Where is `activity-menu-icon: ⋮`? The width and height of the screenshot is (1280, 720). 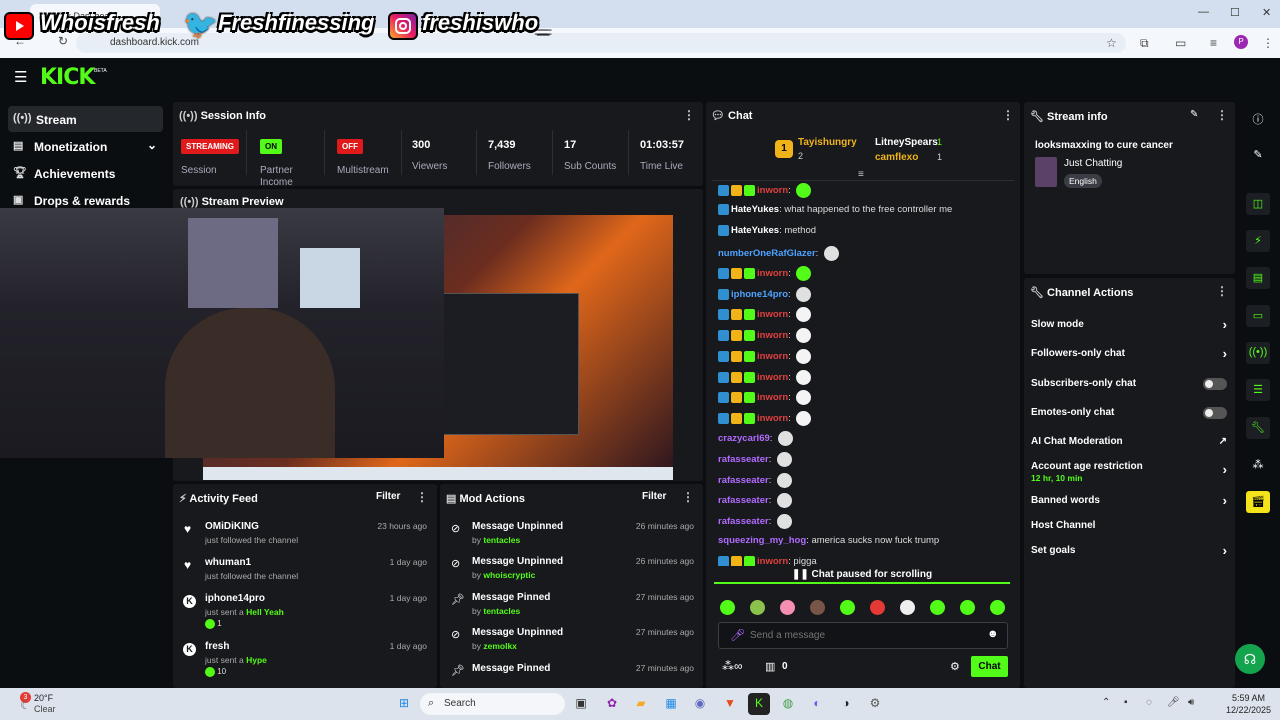
activity-menu-icon: ⋮ is located at coordinates (422, 497).